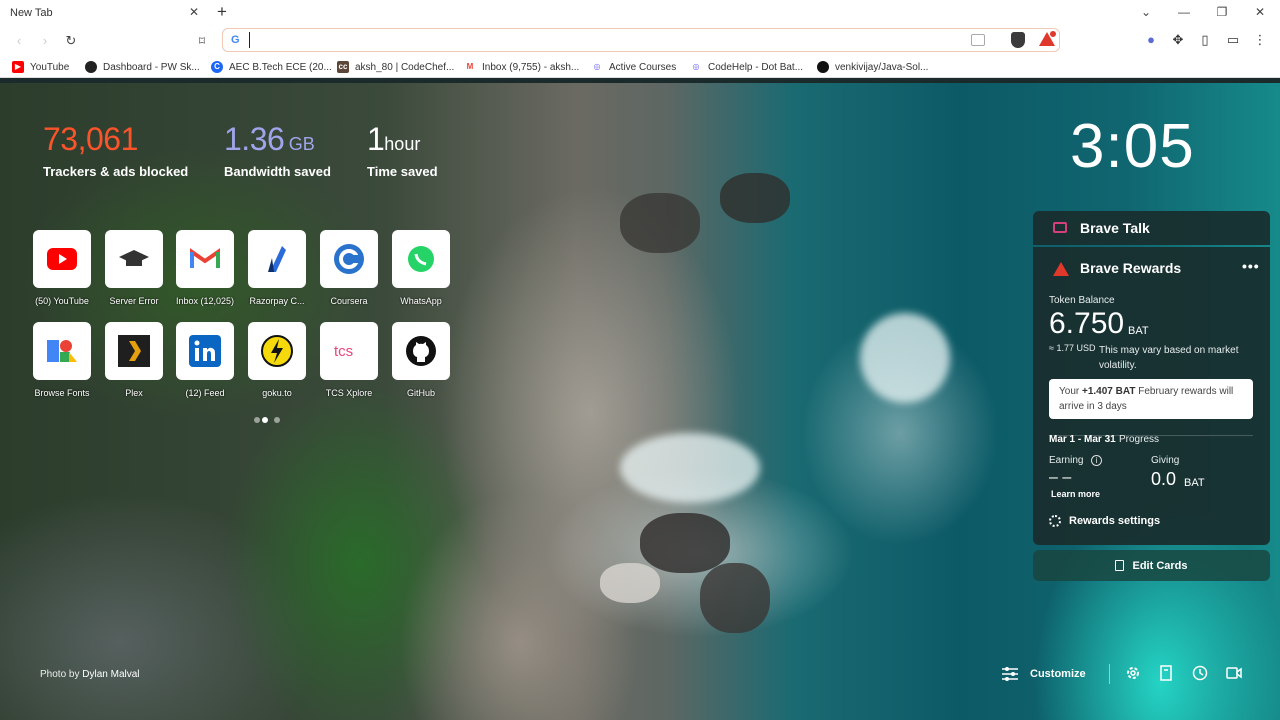  I want to click on codehelp-icon: ◎, so click(597, 67).